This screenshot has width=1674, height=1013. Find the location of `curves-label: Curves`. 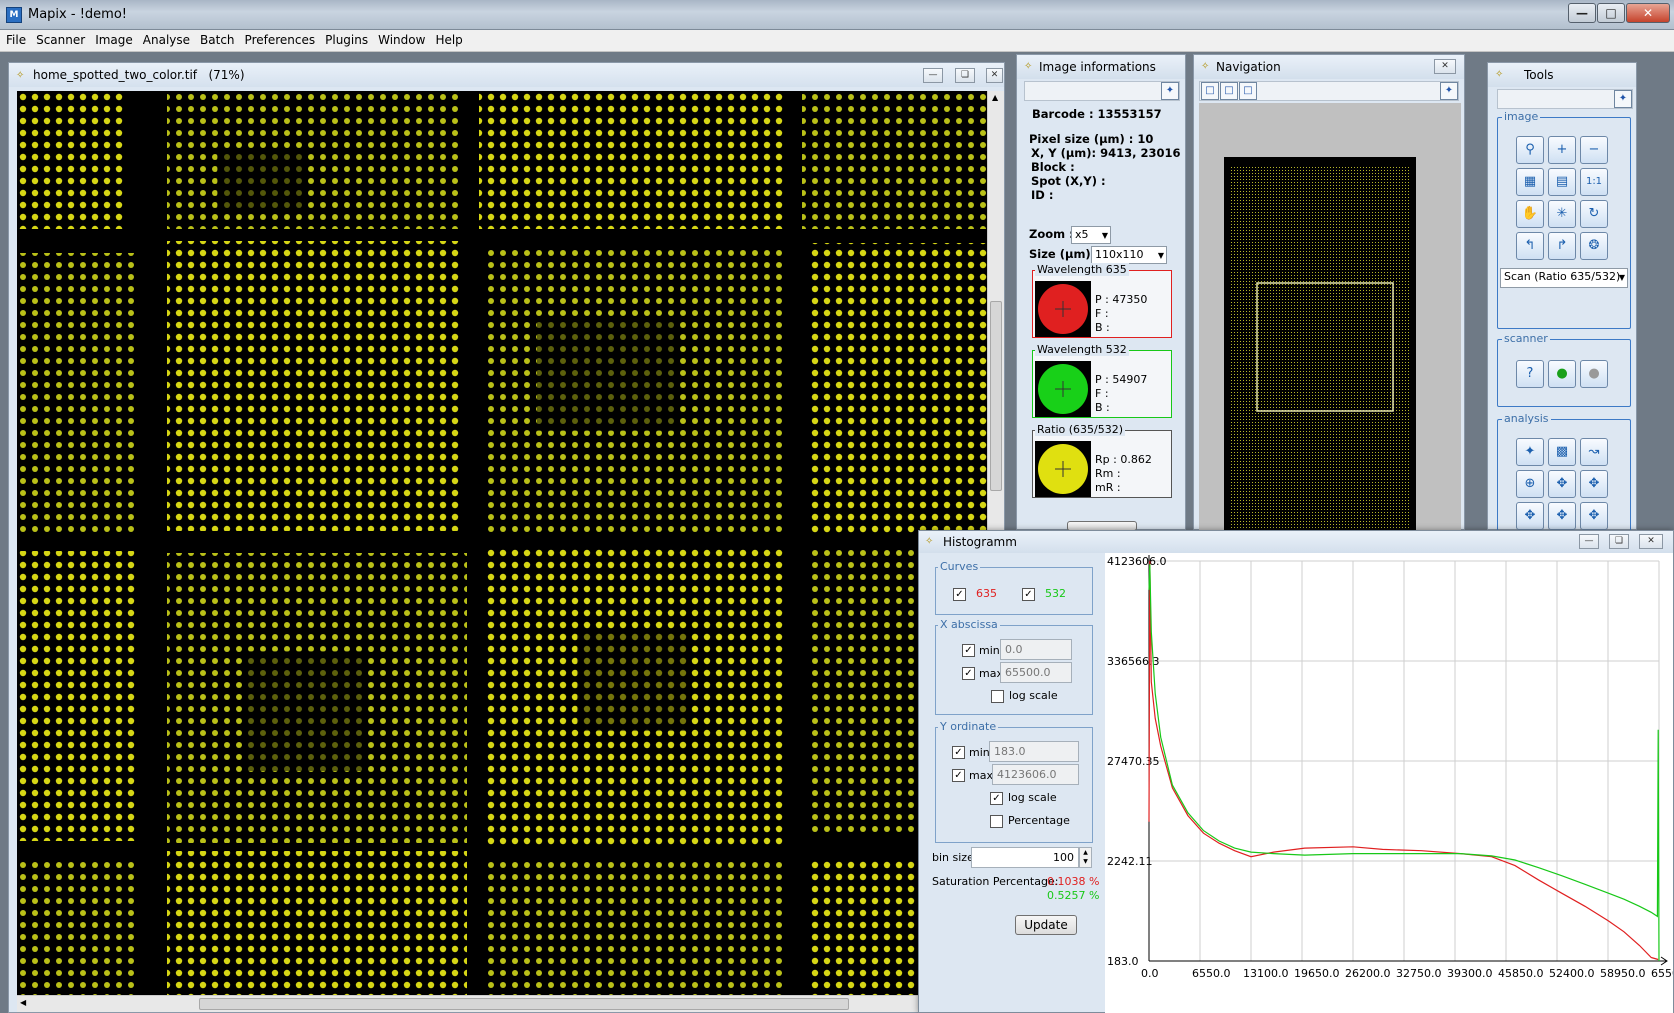

curves-label: Curves is located at coordinates (959, 566).